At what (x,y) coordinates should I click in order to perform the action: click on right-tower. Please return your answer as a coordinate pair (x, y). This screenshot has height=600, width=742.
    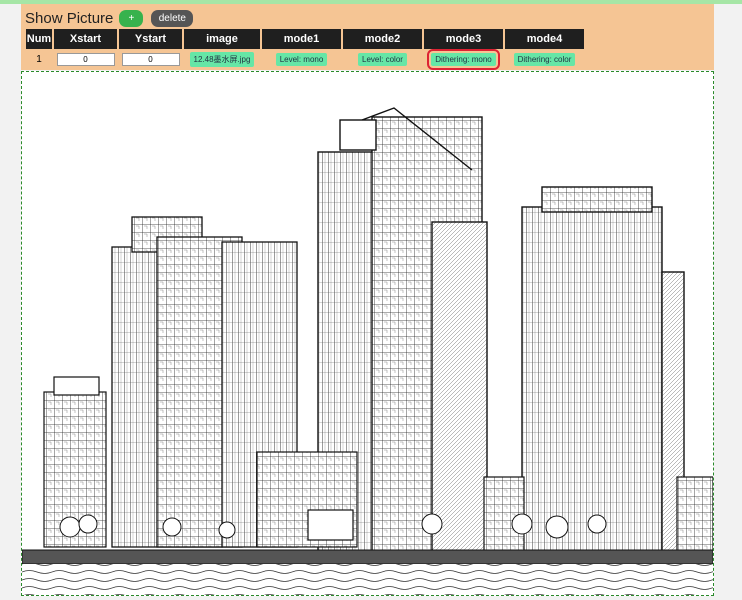
    Looking at the image, I should click on (603, 369).